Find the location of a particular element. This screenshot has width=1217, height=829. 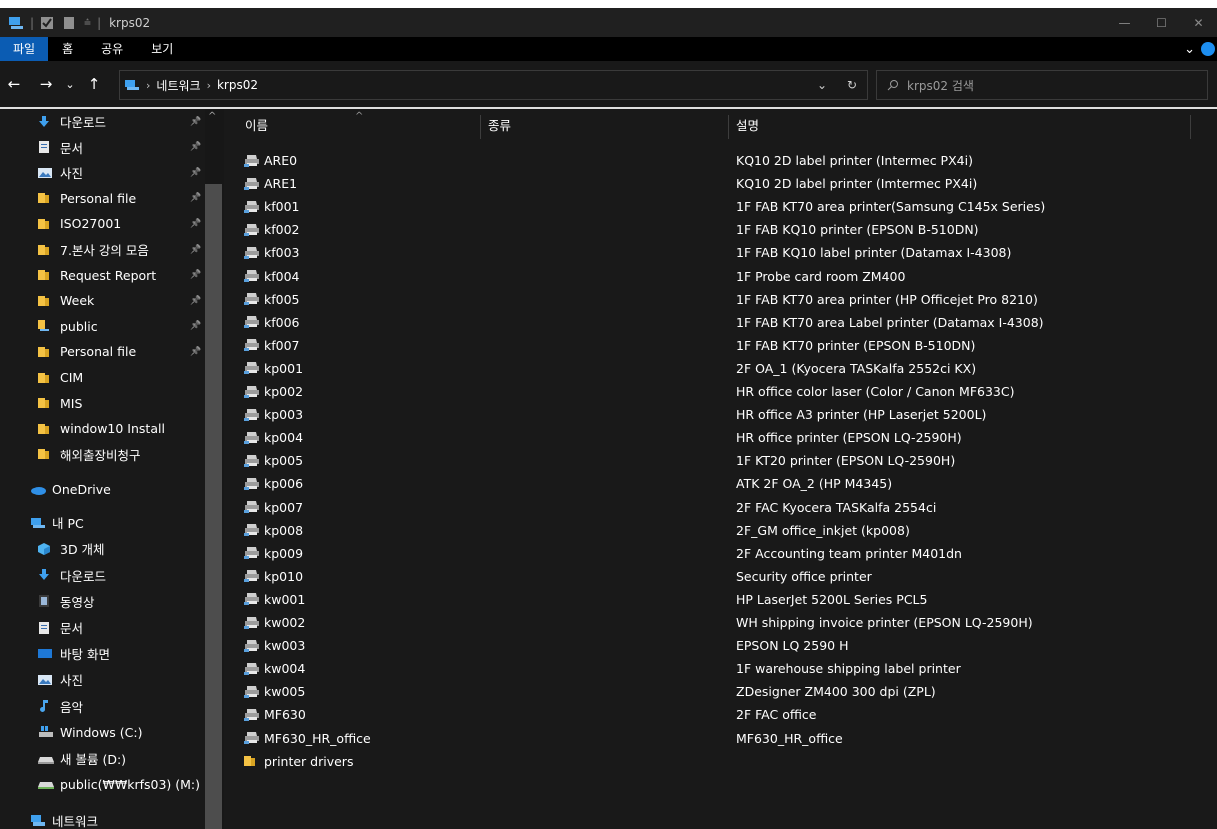

sidebar-item-pc-5: 사진 is located at coordinates (112, 679).